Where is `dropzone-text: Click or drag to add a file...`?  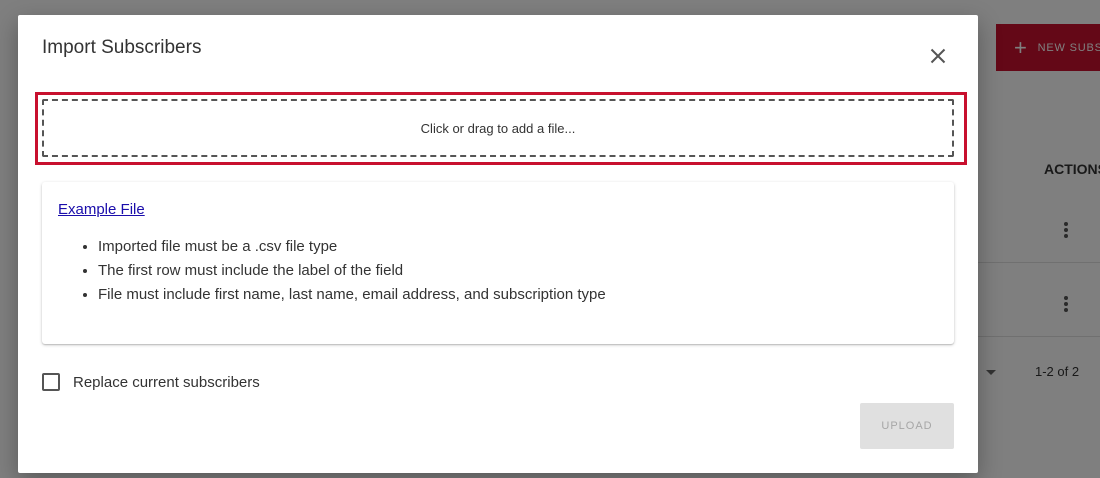
dropzone-text: Click or drag to add a file... is located at coordinates (498, 128).